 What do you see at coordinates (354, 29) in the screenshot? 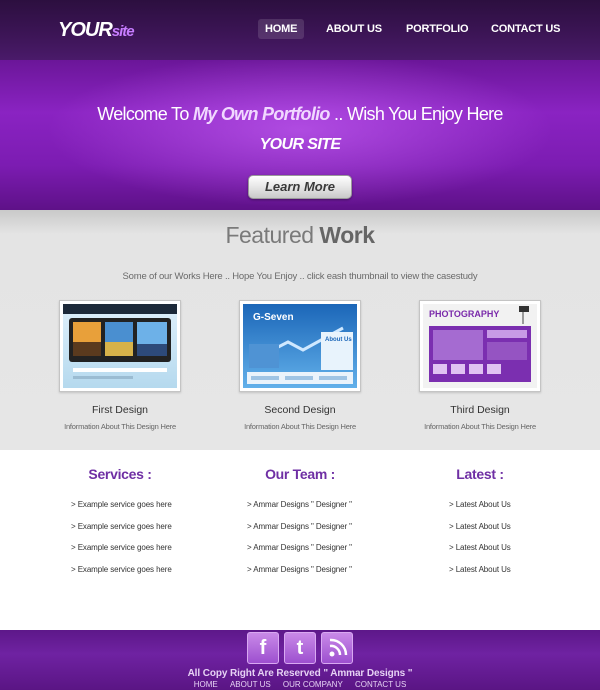
I see `nav-about-us: ABOUT US` at bounding box center [354, 29].